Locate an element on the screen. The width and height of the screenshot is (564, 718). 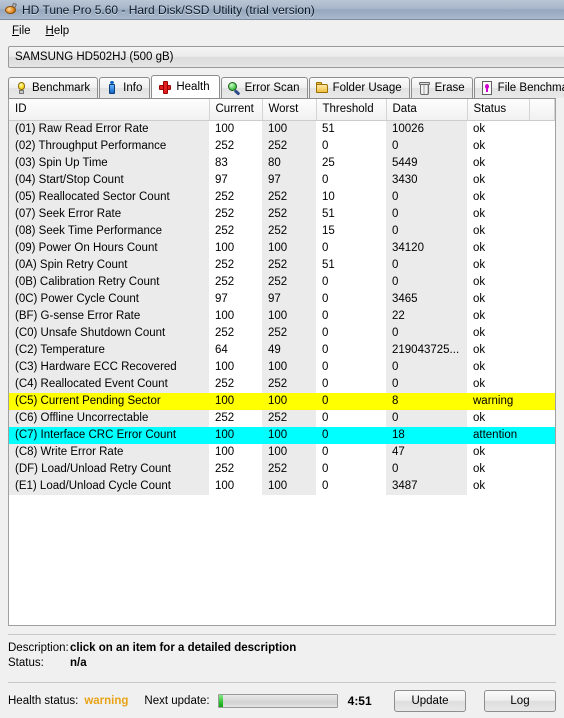
column-header-status: Status is located at coordinates (498, 110).